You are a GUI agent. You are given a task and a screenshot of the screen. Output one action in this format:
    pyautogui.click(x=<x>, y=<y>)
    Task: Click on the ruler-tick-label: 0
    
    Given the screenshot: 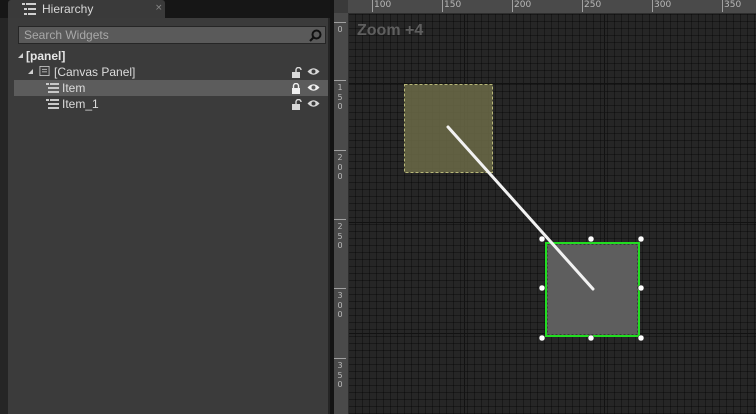 What is the action you would take?
    pyautogui.click(x=340, y=28)
    